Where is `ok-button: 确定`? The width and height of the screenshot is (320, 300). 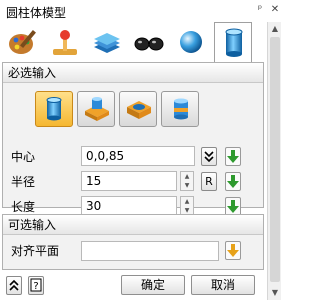
ok-button: 确定 is located at coordinates (153, 285).